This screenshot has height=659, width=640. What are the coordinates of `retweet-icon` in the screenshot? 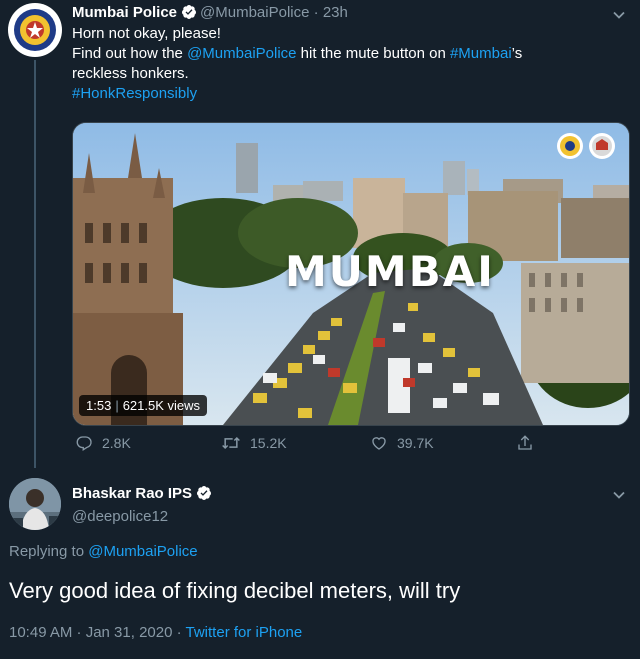 It's located at (231, 443).